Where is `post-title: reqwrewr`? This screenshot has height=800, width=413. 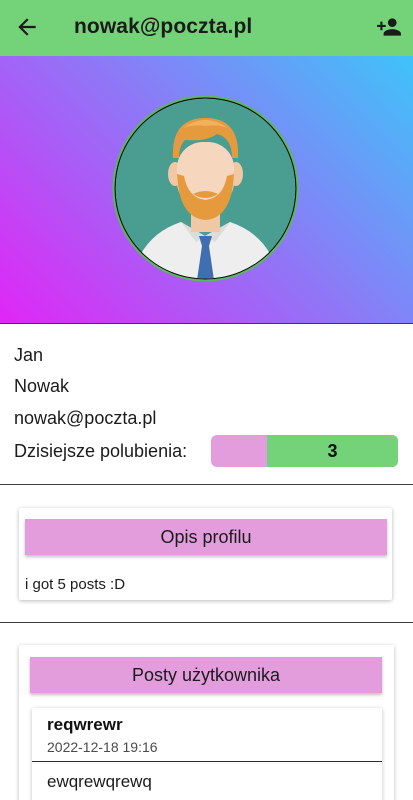 post-title: reqwrewr is located at coordinates (85, 724).